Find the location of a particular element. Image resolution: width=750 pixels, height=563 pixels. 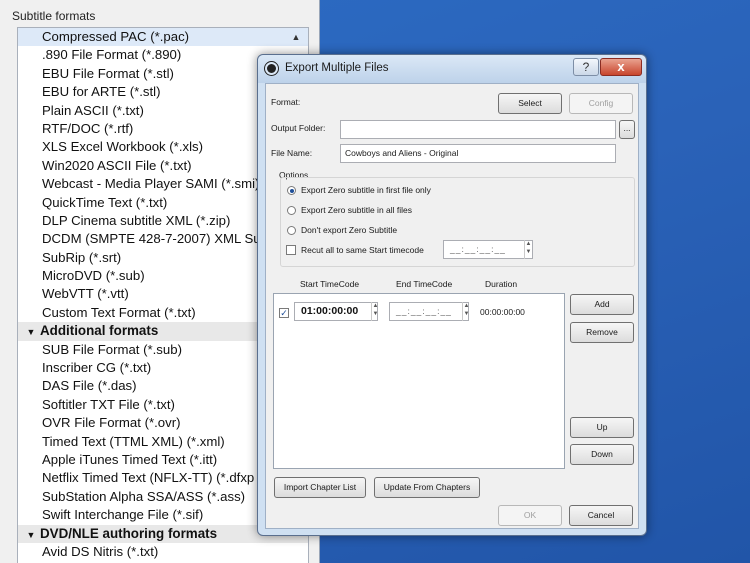

row-end-spinner: ▲ ▼ is located at coordinates (466, 311).